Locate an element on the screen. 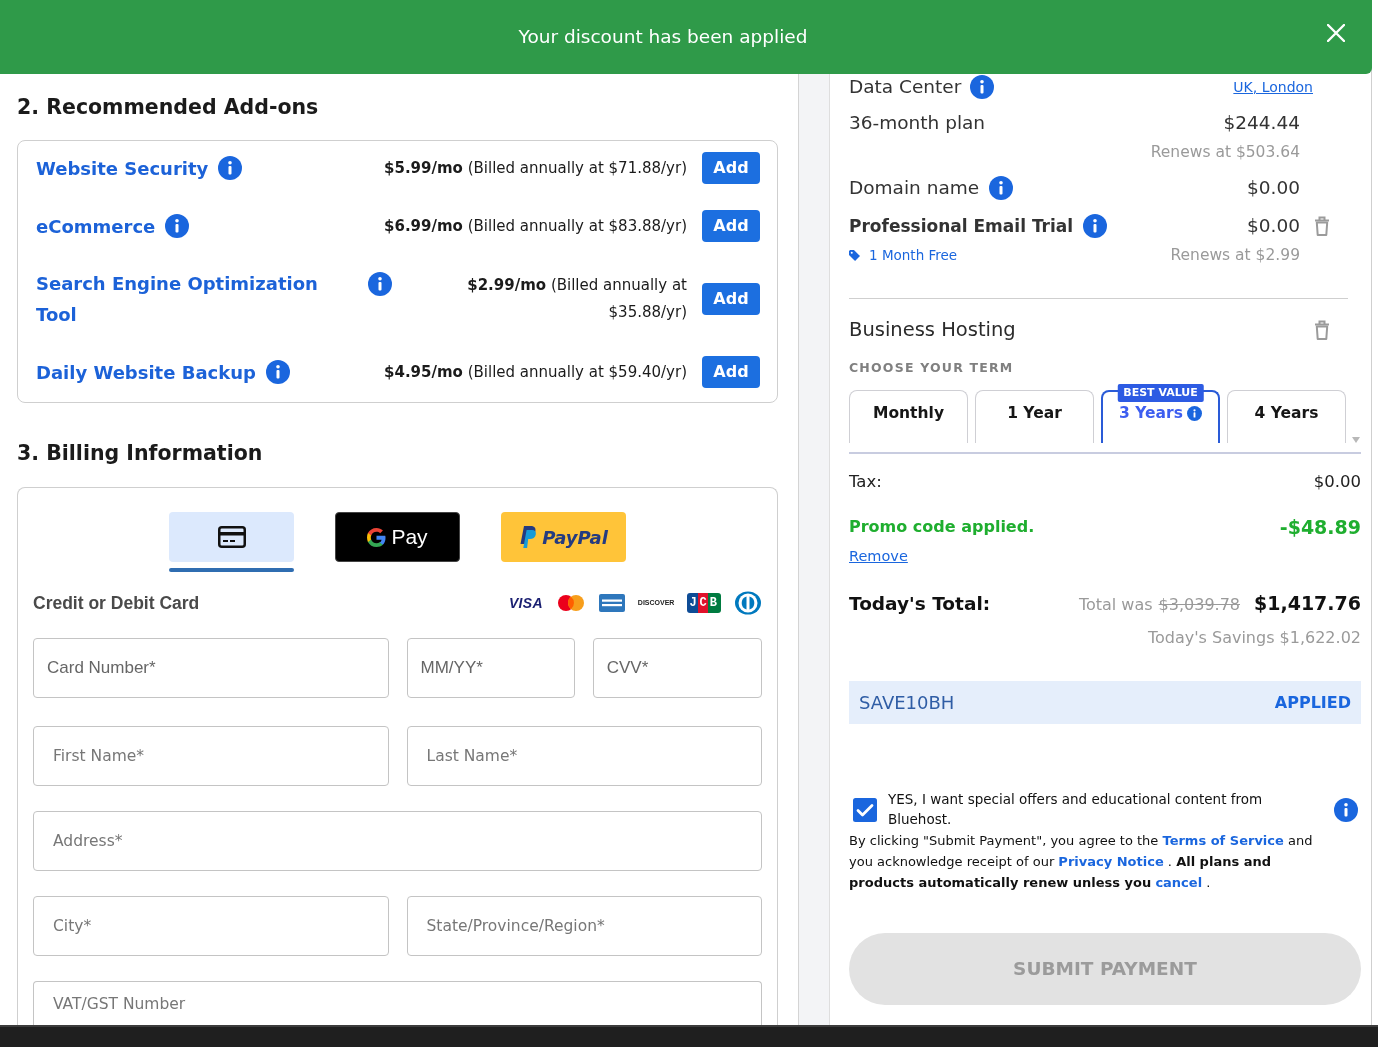 The image size is (1378, 1047). addon-name: Website Security is located at coordinates (122, 168).